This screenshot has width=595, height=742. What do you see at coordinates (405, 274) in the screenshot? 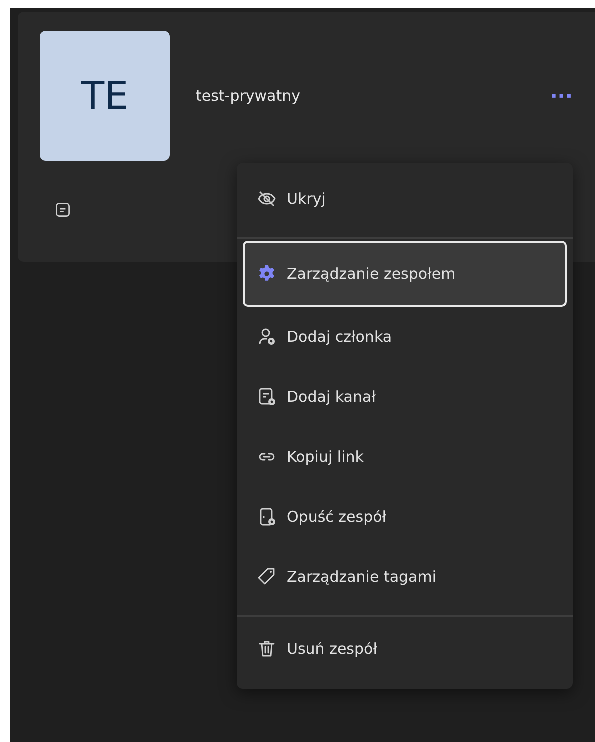
I see `menu-item: Zarządzanie zespołem` at bounding box center [405, 274].